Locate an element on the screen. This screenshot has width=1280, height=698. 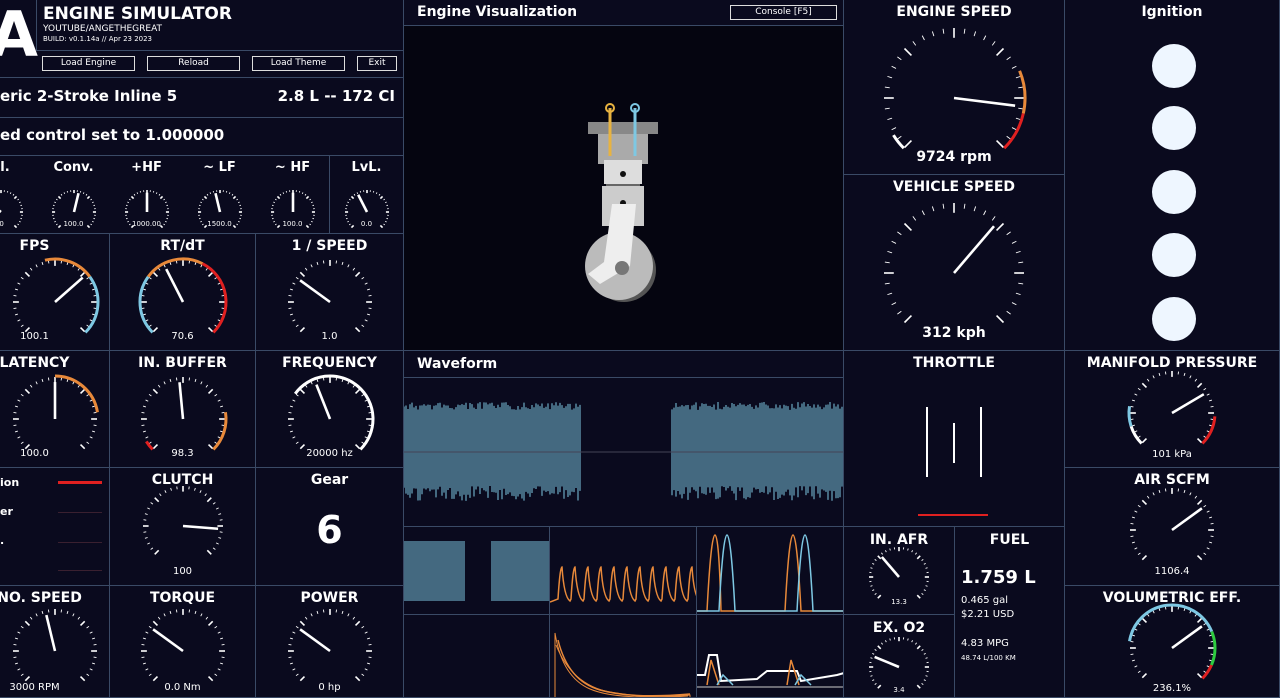
vehicle-speed-dial-needle is located at coordinates (974, 249).